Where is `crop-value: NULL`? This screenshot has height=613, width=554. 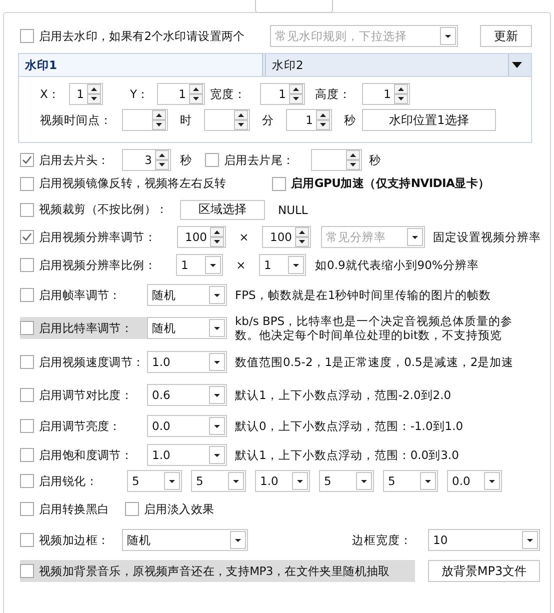
crop-value: NULL is located at coordinates (293, 209).